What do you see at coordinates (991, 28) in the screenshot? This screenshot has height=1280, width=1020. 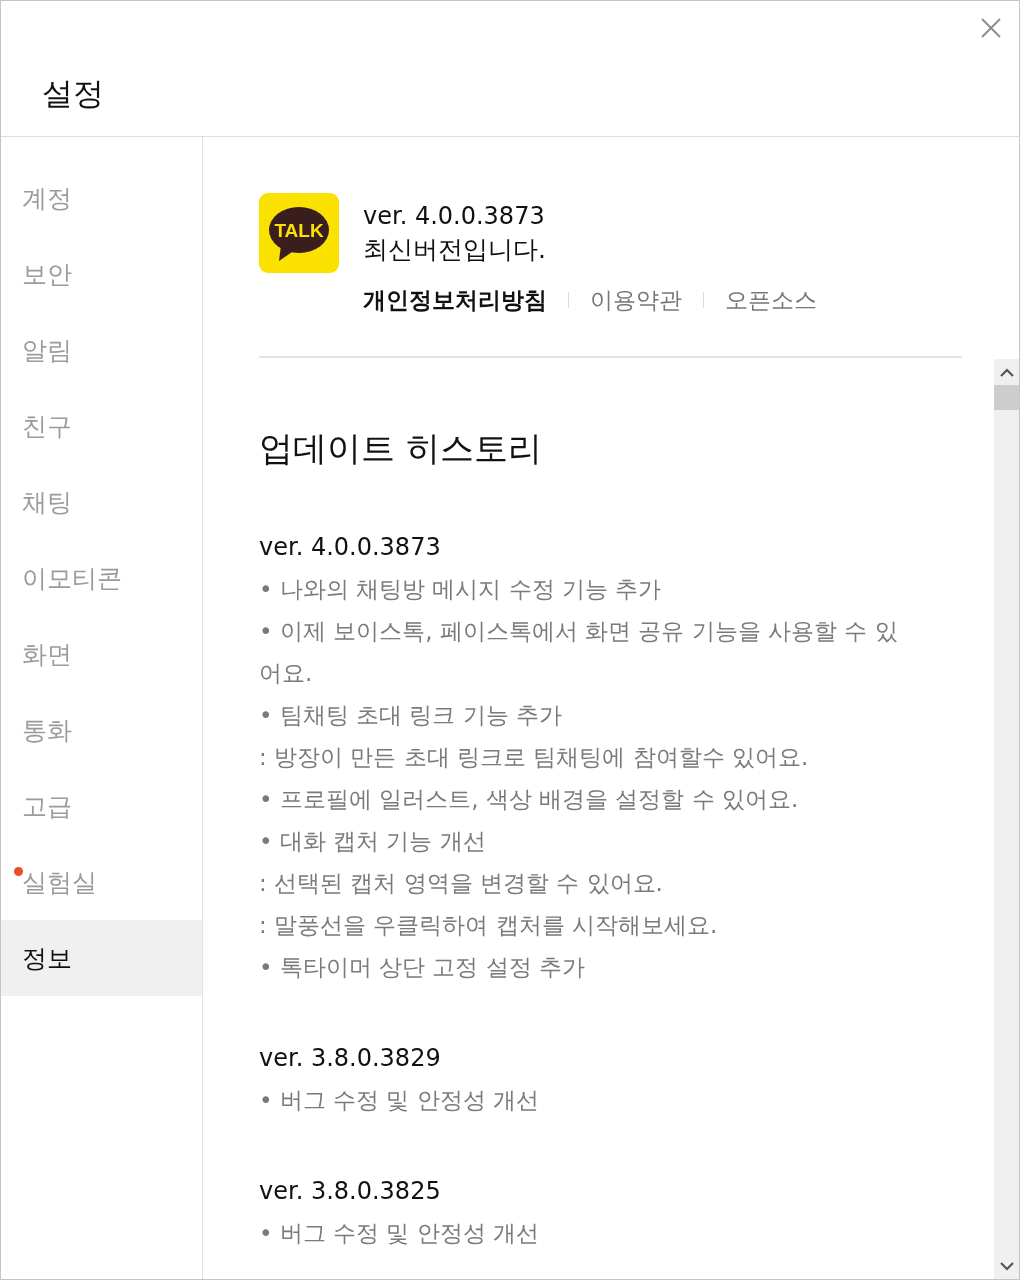 I see `close-icon` at bounding box center [991, 28].